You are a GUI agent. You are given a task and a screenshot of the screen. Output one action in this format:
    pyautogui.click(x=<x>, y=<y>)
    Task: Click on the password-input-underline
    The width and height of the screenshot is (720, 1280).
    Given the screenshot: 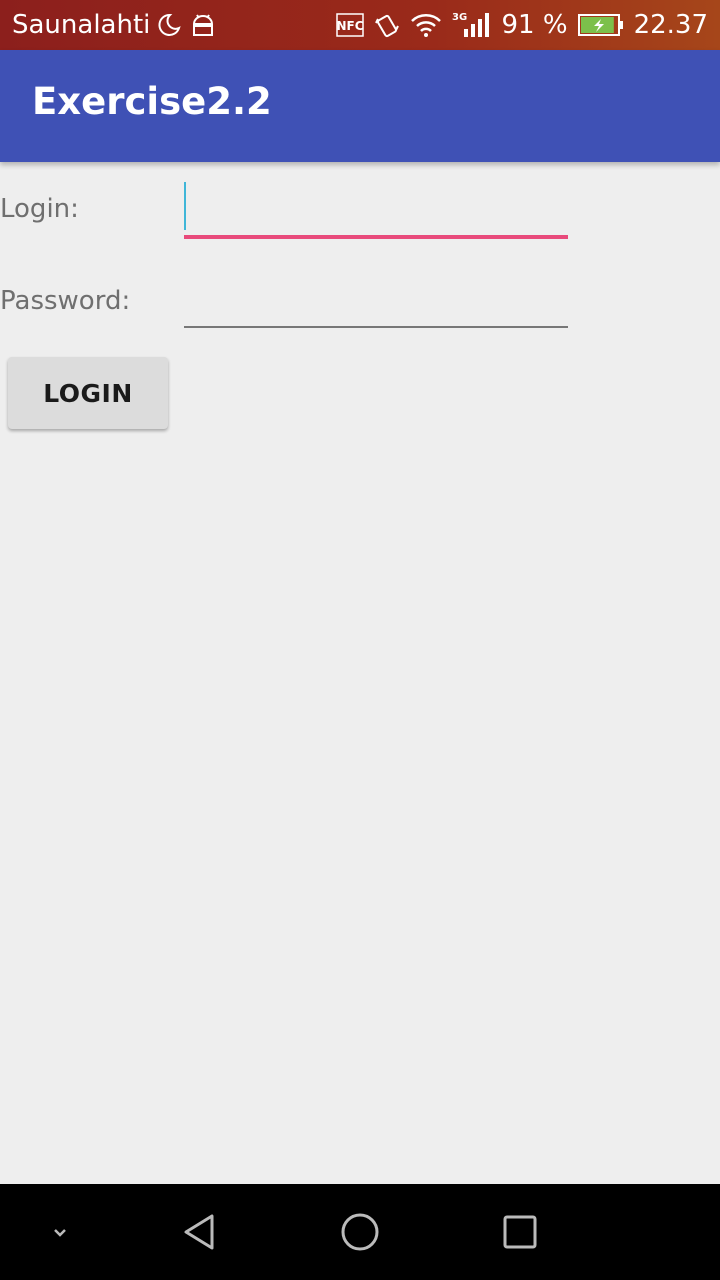 What is the action you would take?
    pyautogui.click(x=376, y=327)
    